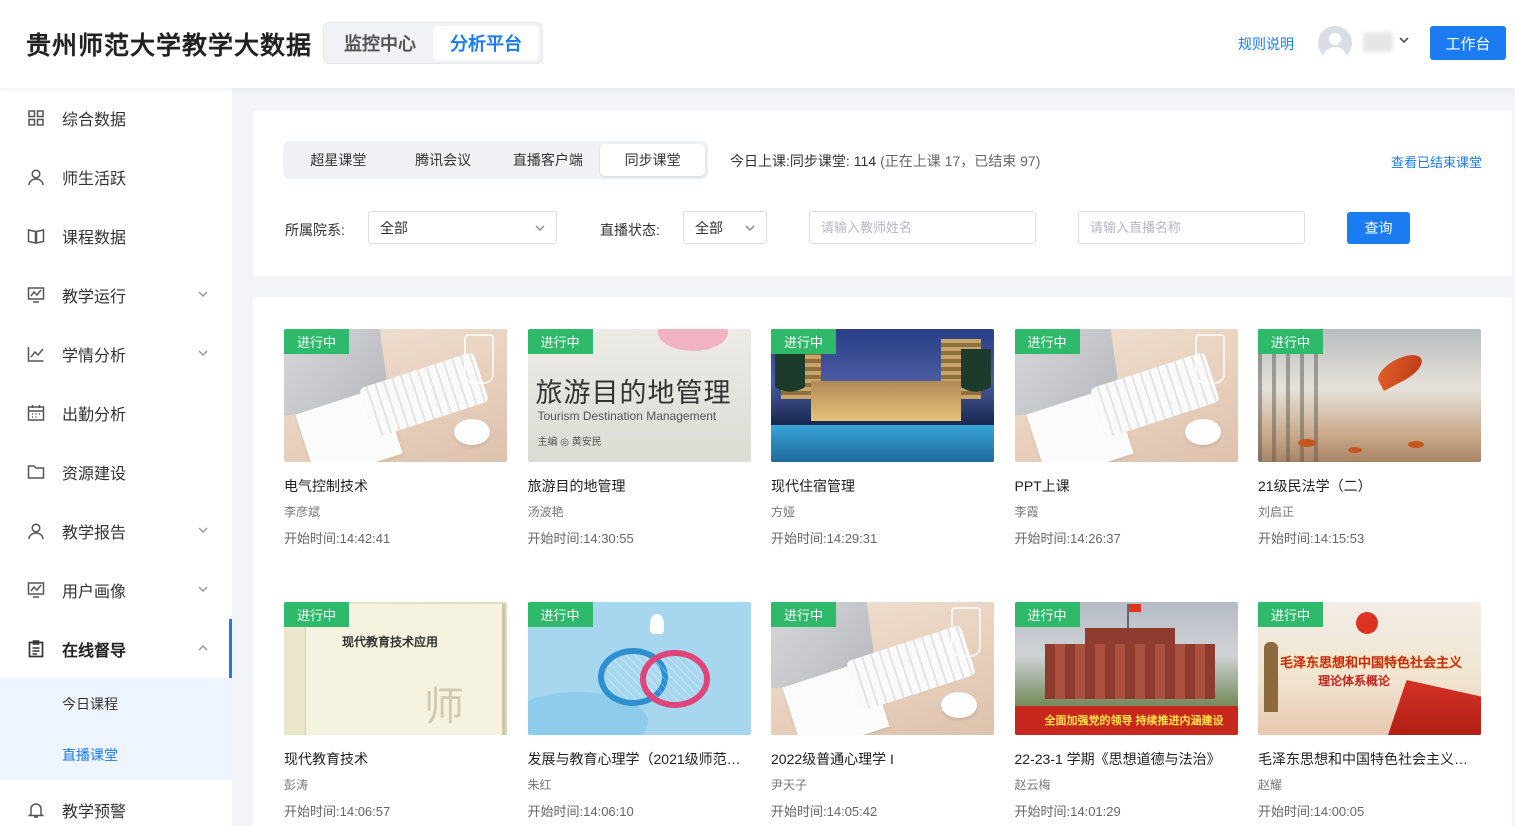  What do you see at coordinates (1369, 811) in the screenshot?
I see `course-start-time: 开始时间:14:00:05` at bounding box center [1369, 811].